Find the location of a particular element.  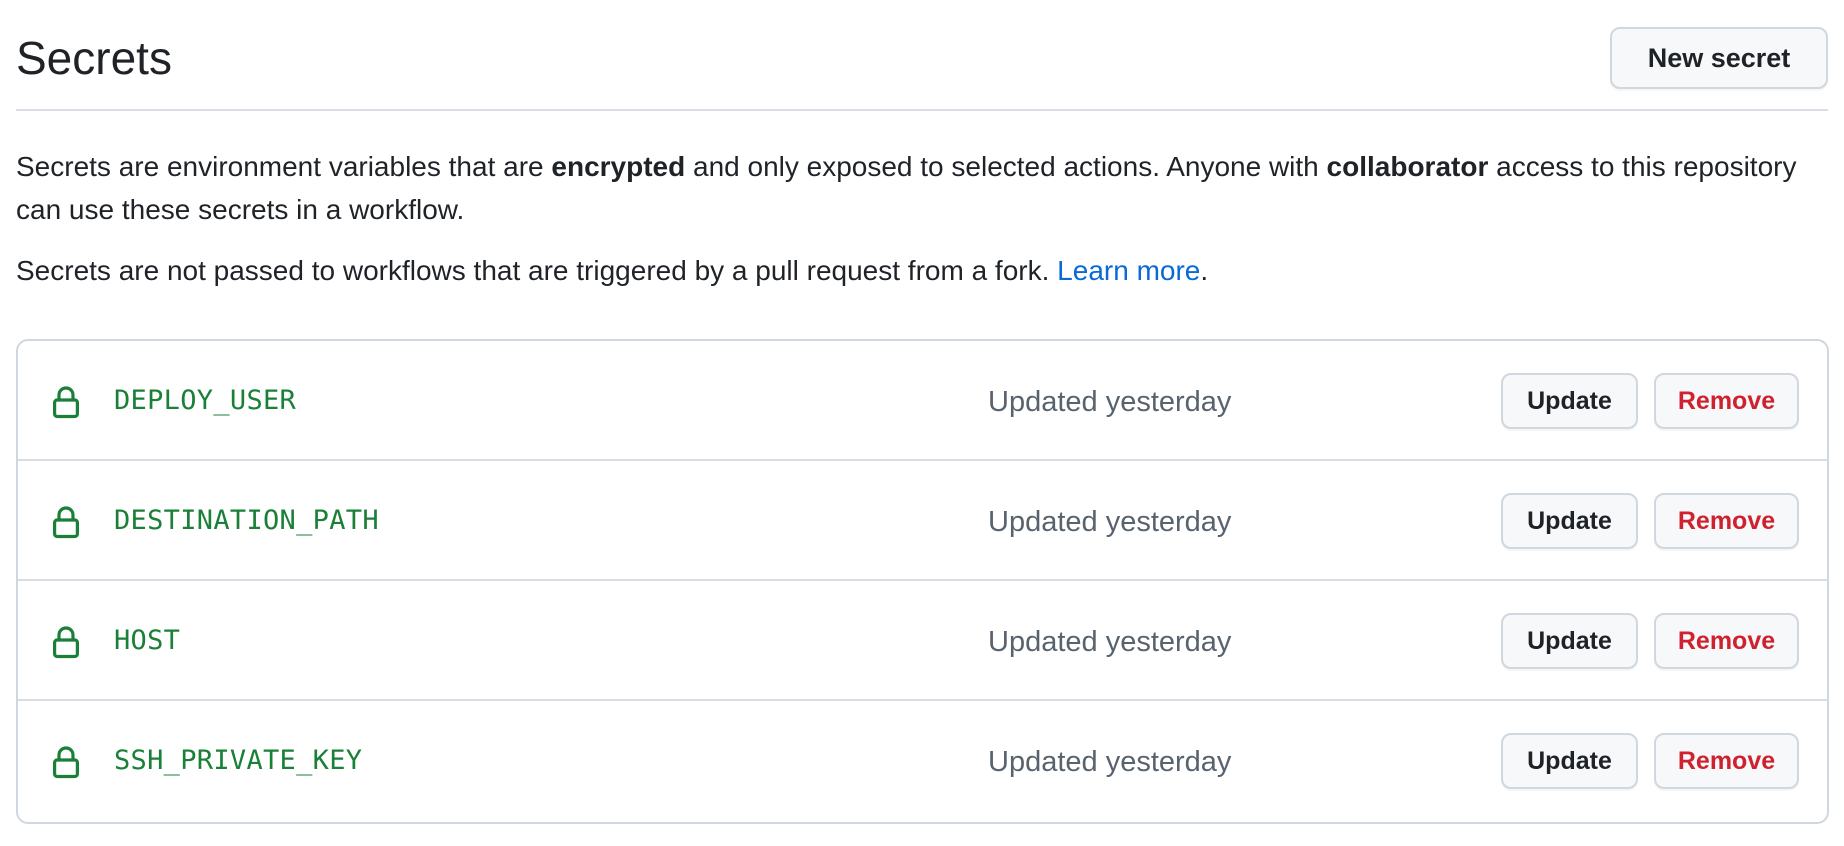

description-bold-encrypted: encrypted is located at coordinates (618, 166).